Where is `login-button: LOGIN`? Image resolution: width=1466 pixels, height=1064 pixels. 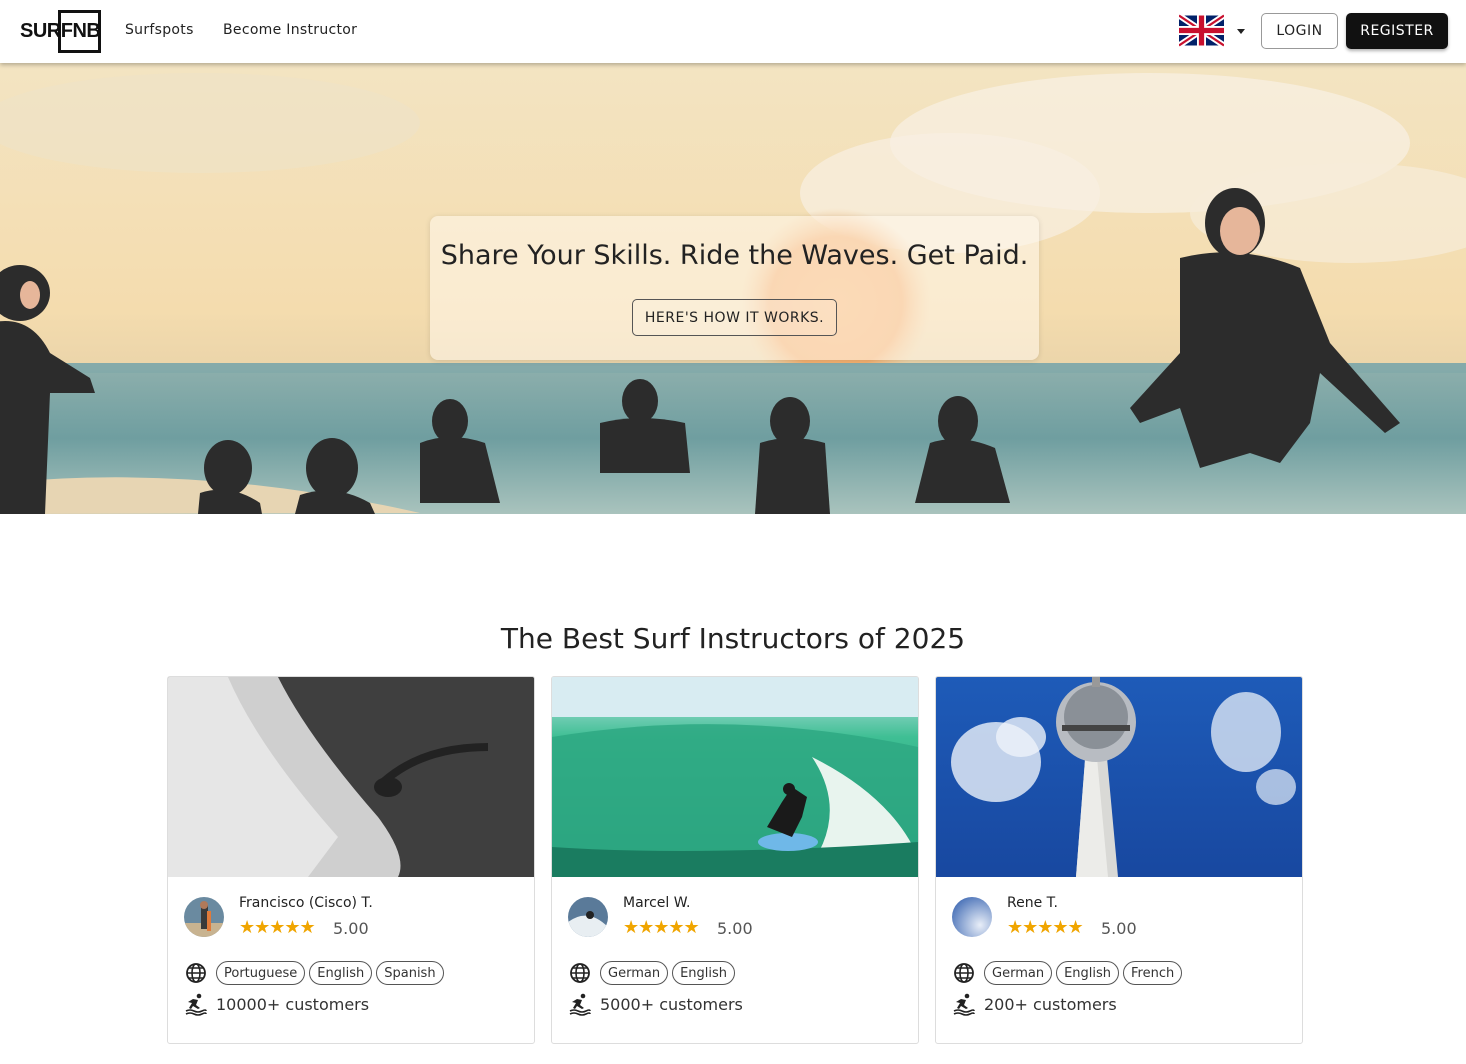
login-button: LOGIN is located at coordinates (1299, 31).